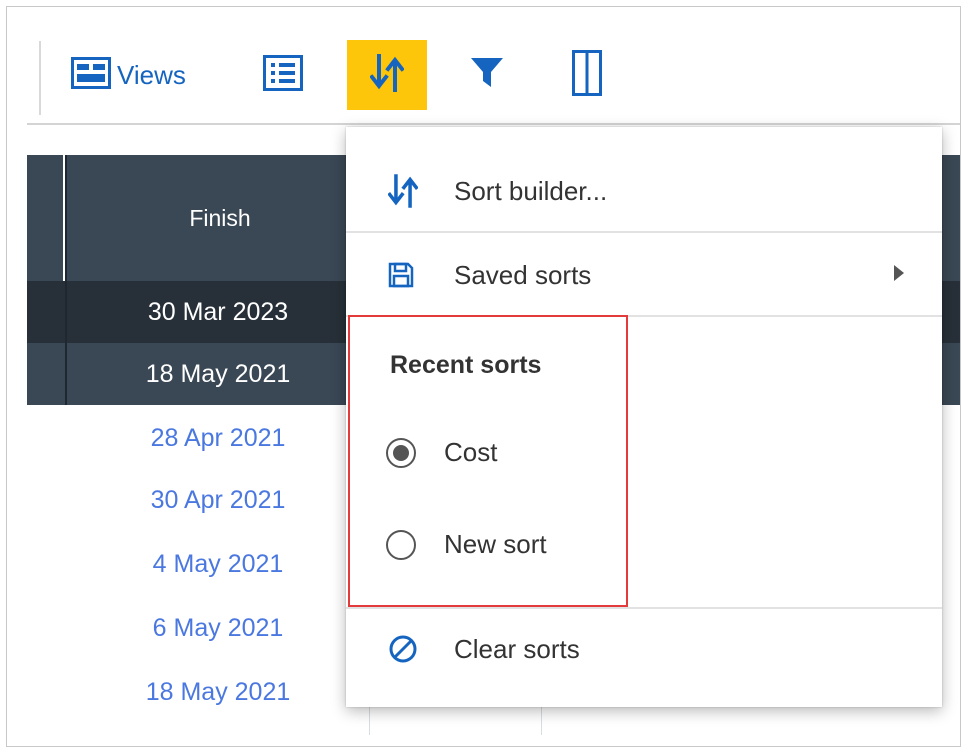 This screenshot has height=753, width=969. Describe the element at coordinates (218, 627) in the screenshot. I see `finish-cell: 6 May 2021` at that location.